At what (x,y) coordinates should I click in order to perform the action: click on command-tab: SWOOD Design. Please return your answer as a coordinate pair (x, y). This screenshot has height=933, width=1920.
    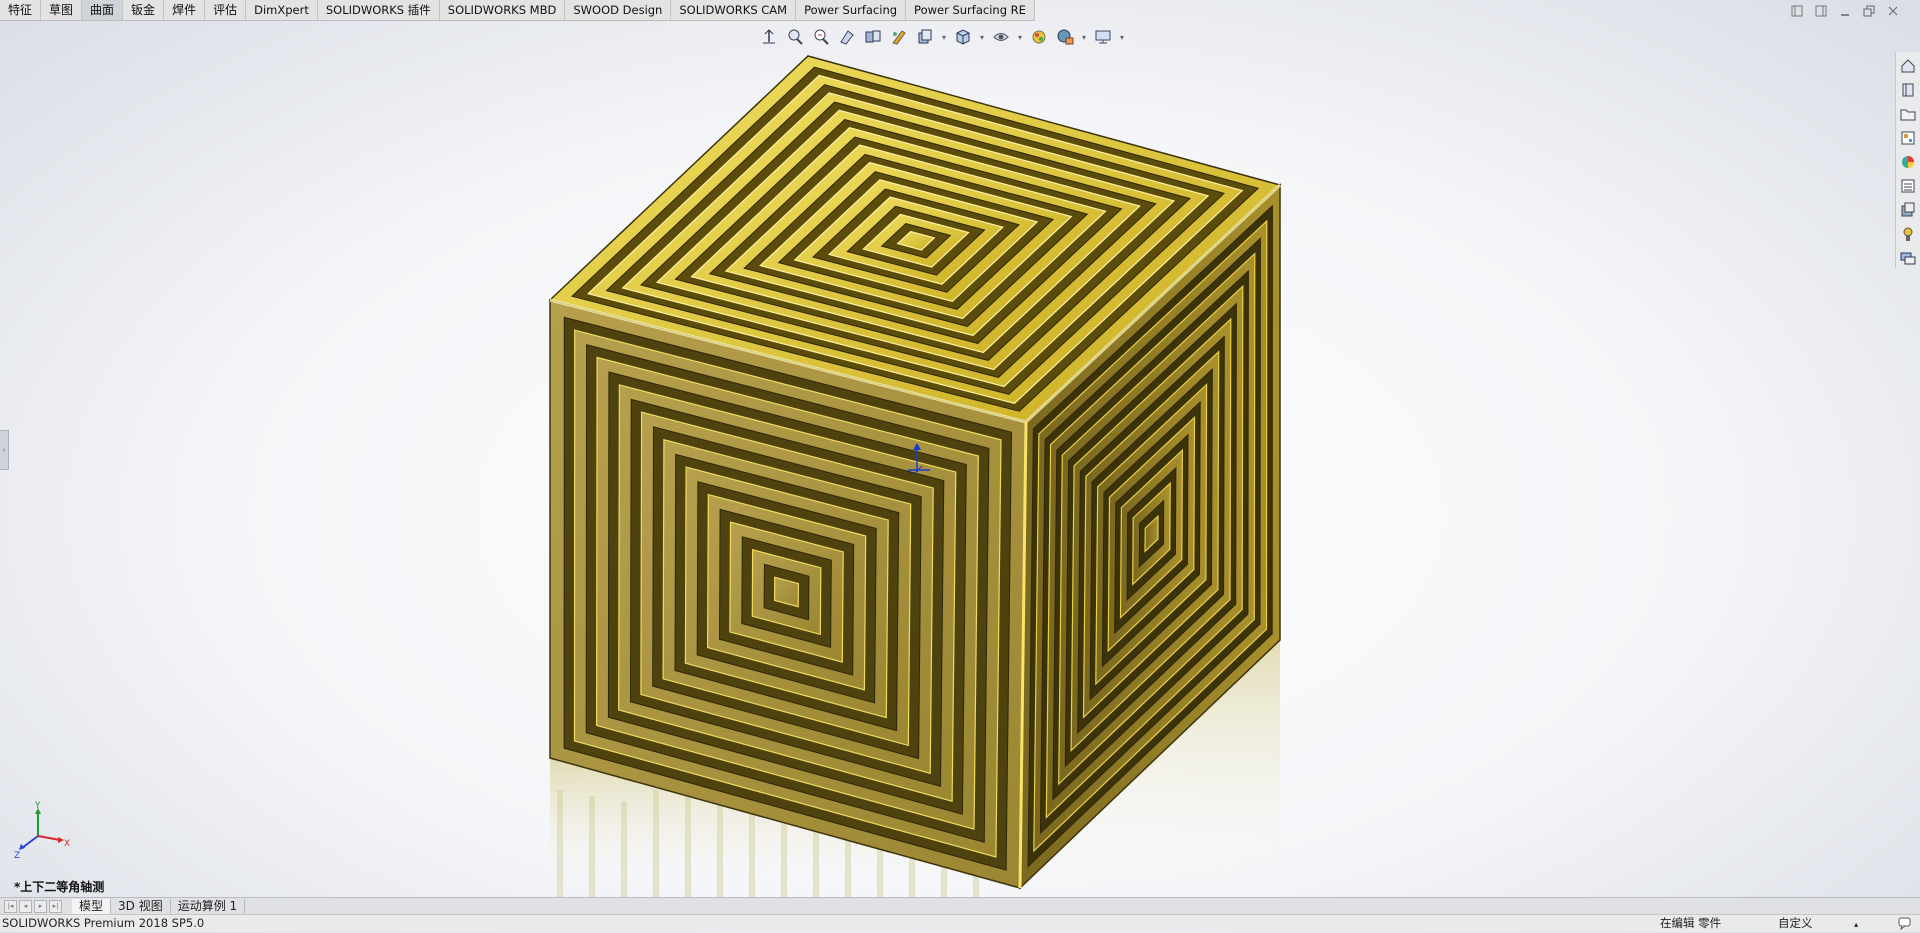
    Looking at the image, I should click on (618, 10).